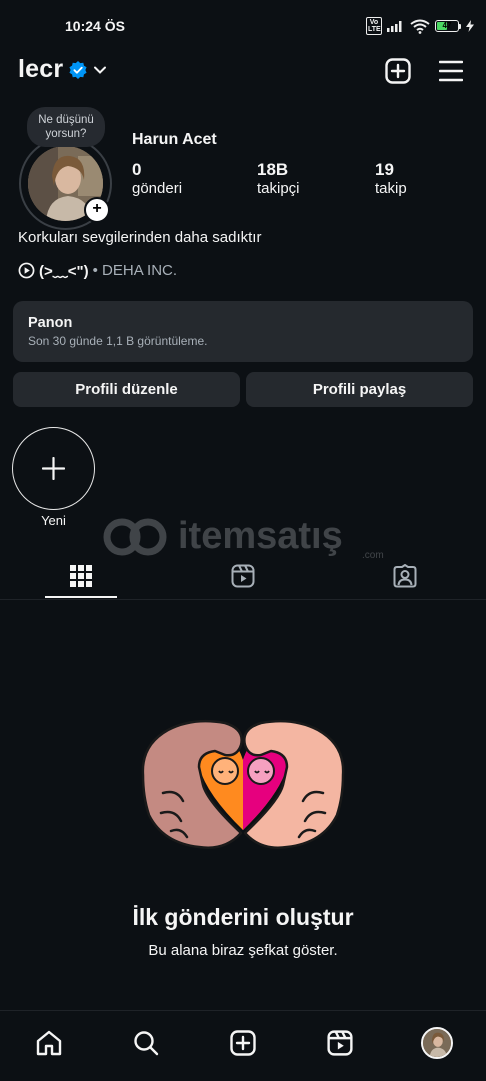 The image size is (486, 1081). Describe the element at coordinates (243, 950) in the screenshot. I see `empty-state-subtitle: Bu alana biraz şefkat göster.` at that location.